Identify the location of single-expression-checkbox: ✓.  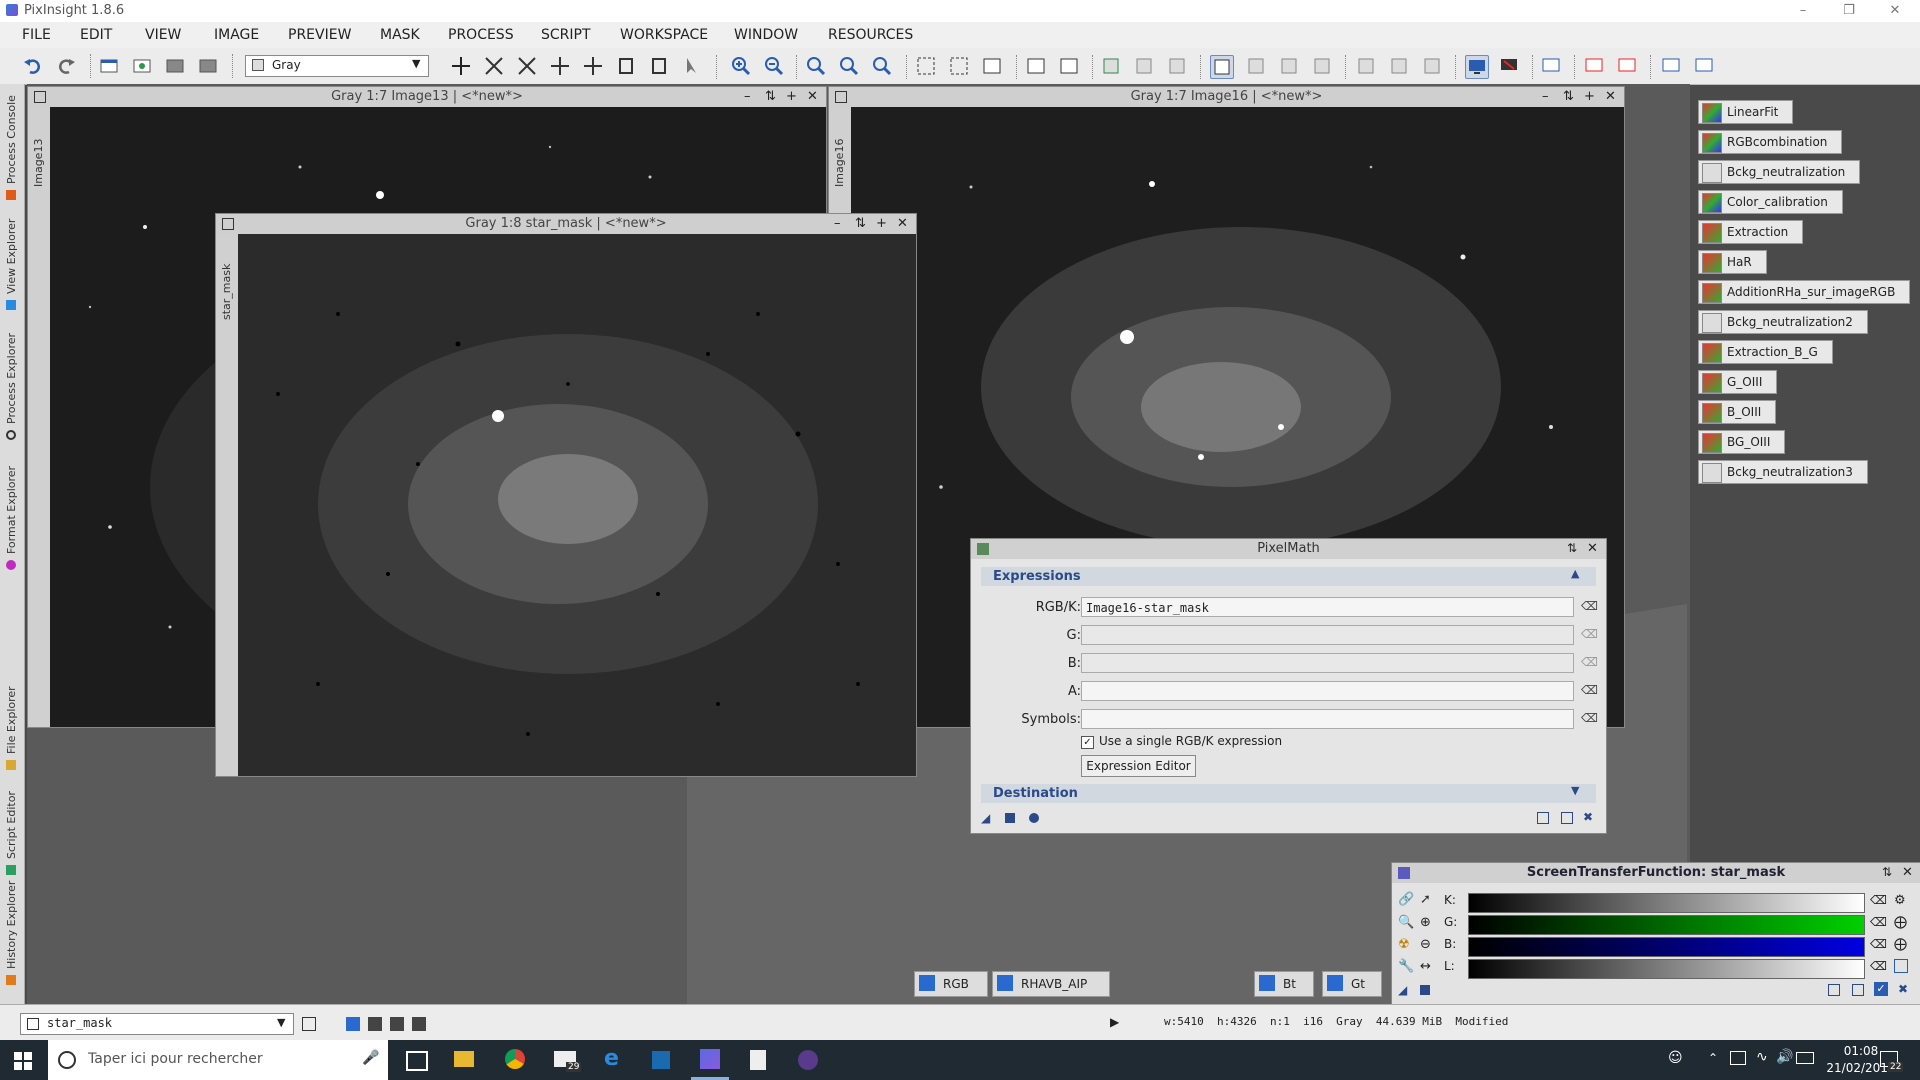
(1087, 742).